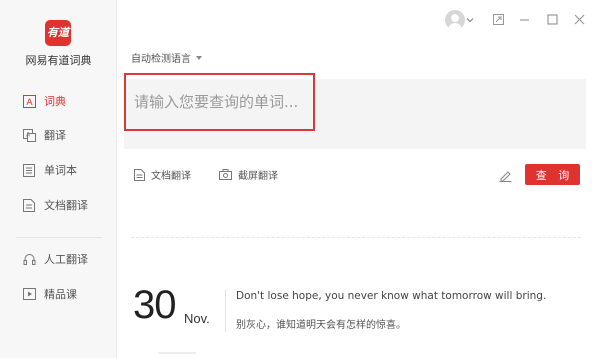 This screenshot has width=600, height=358. What do you see at coordinates (199, 57) in the screenshot?
I see `chevron-down-icon` at bounding box center [199, 57].